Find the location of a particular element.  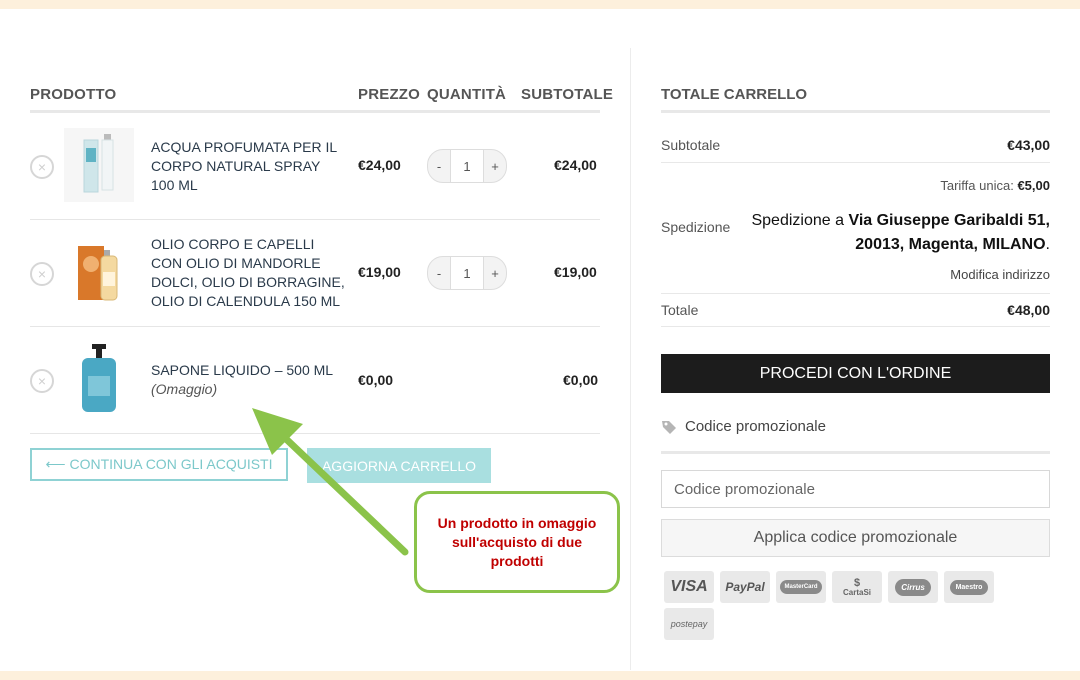

subtotal-value: €43,00 is located at coordinates (1028, 145).